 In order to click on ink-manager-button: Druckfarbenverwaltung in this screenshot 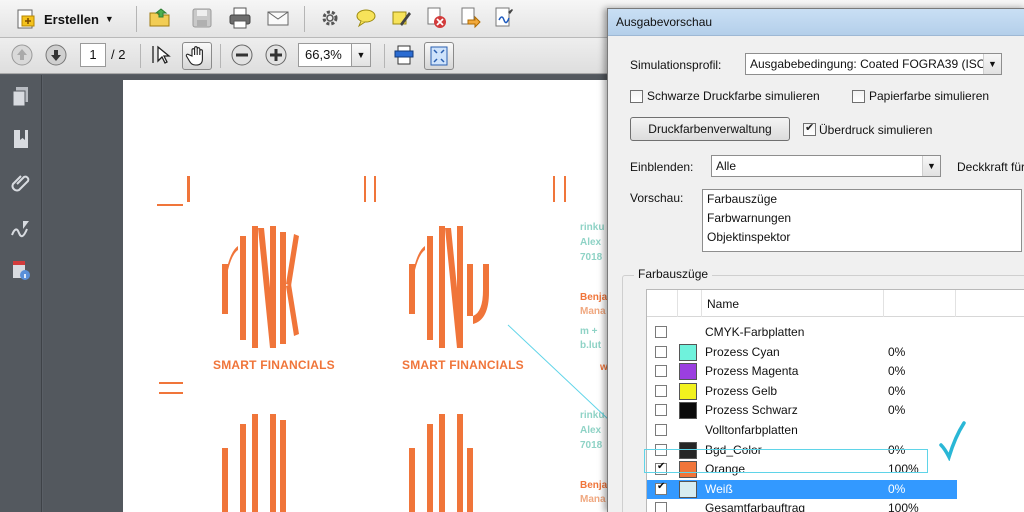, I will do `click(710, 129)`.